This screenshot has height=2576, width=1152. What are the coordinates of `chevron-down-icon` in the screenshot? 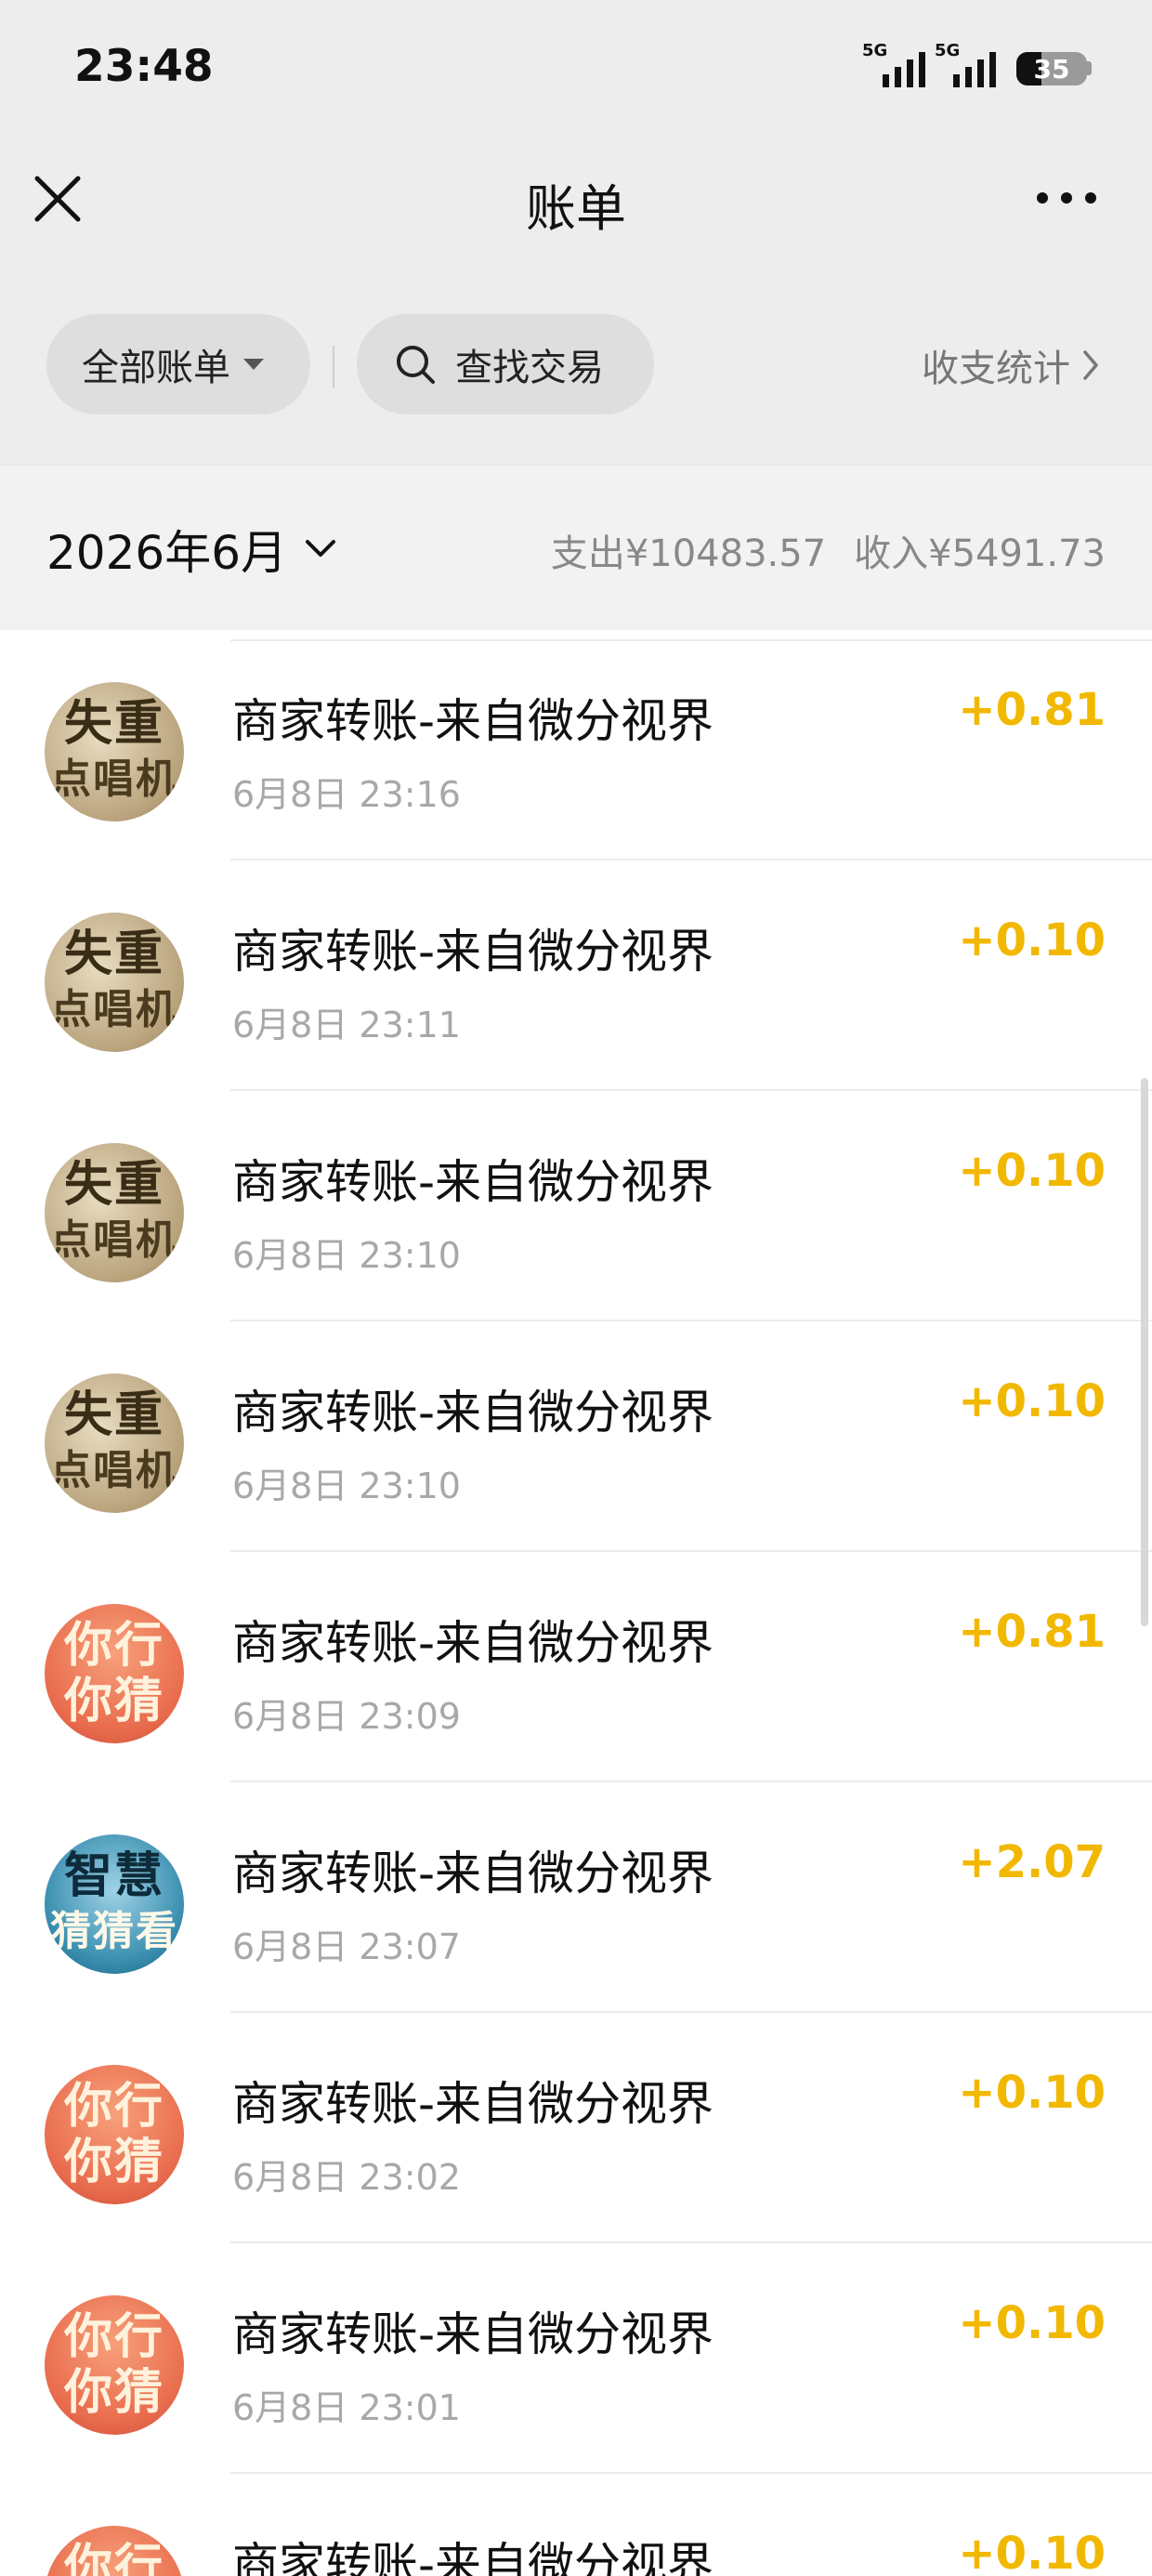 It's located at (321, 548).